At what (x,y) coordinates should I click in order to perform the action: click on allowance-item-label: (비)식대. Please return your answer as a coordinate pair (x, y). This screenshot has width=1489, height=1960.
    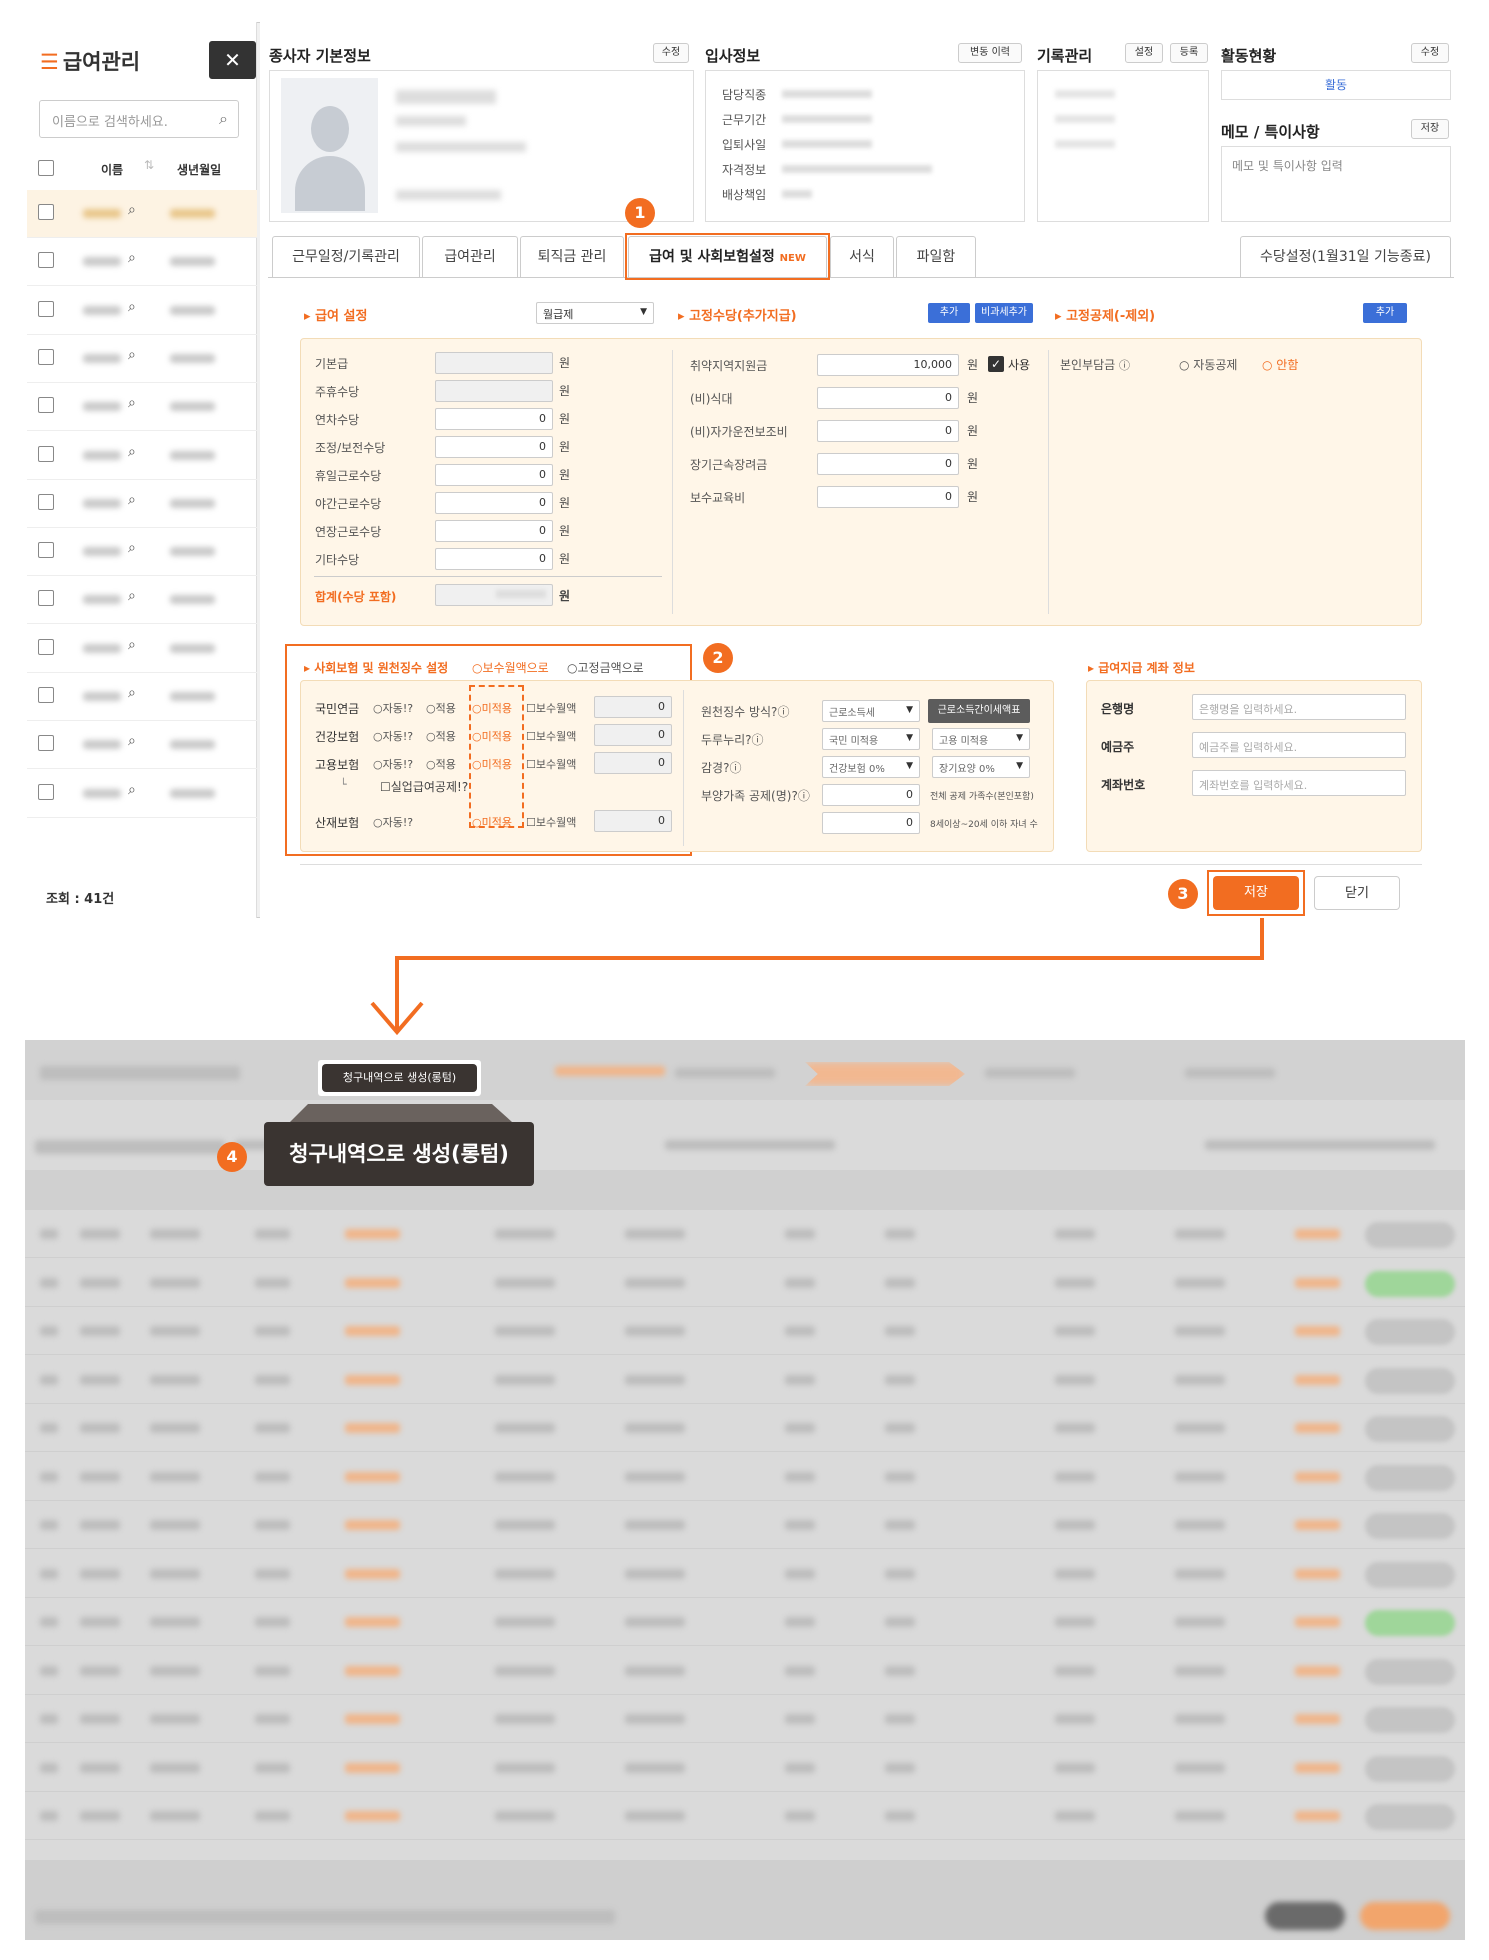
    Looking at the image, I should click on (711, 399).